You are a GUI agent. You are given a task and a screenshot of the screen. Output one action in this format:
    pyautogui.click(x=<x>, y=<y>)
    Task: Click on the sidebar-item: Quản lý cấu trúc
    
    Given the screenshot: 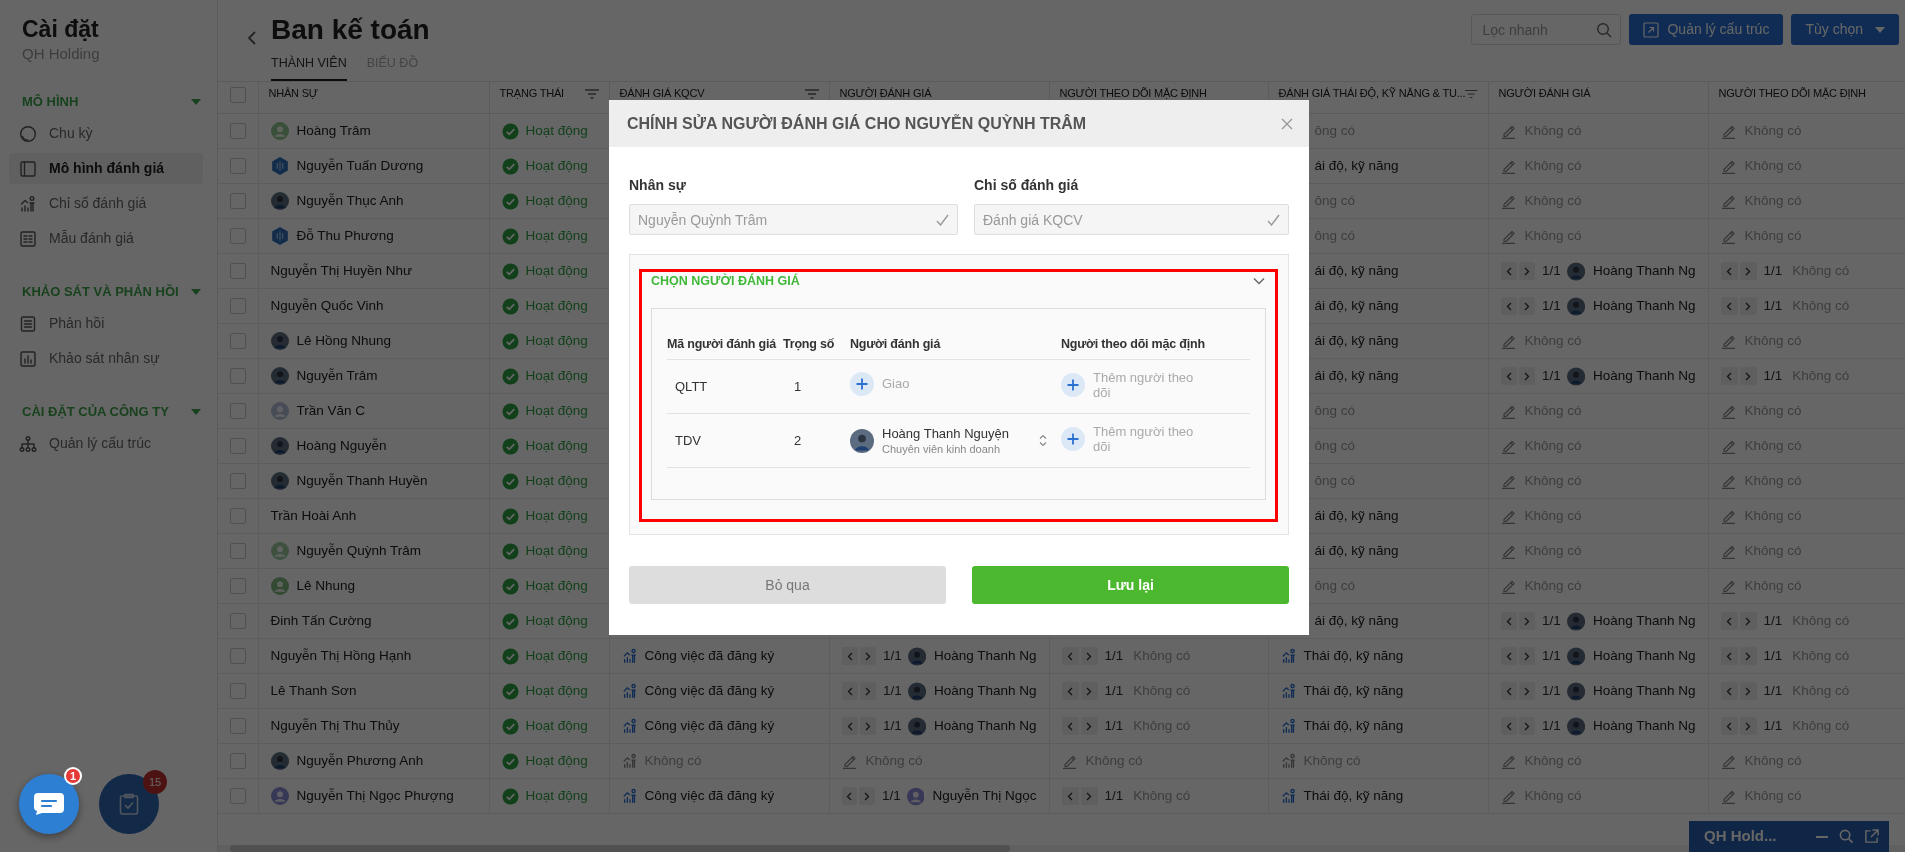 What is the action you would take?
    pyautogui.click(x=106, y=443)
    